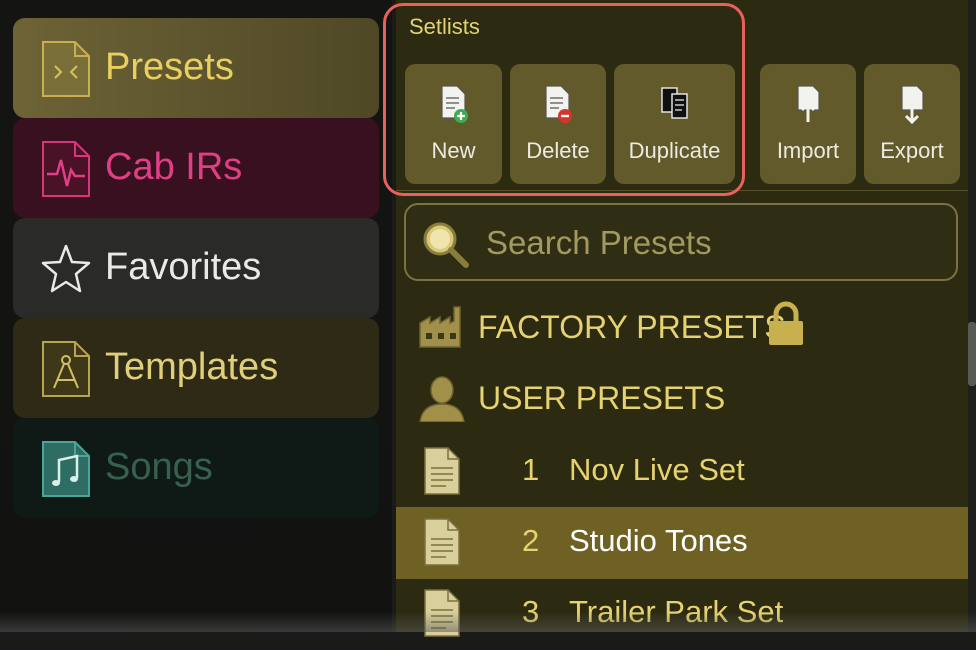 This screenshot has height=650, width=976. I want to click on new-button: New, so click(453, 124).